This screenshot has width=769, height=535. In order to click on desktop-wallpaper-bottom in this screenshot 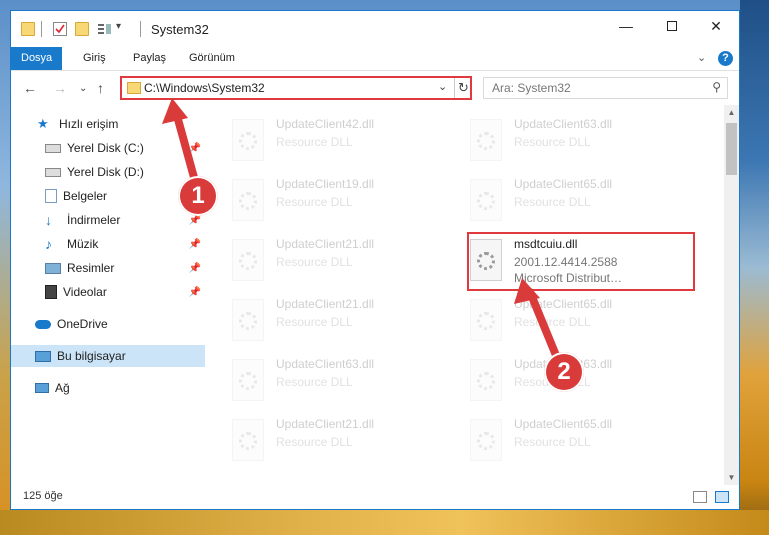, I will do `click(384, 522)`.